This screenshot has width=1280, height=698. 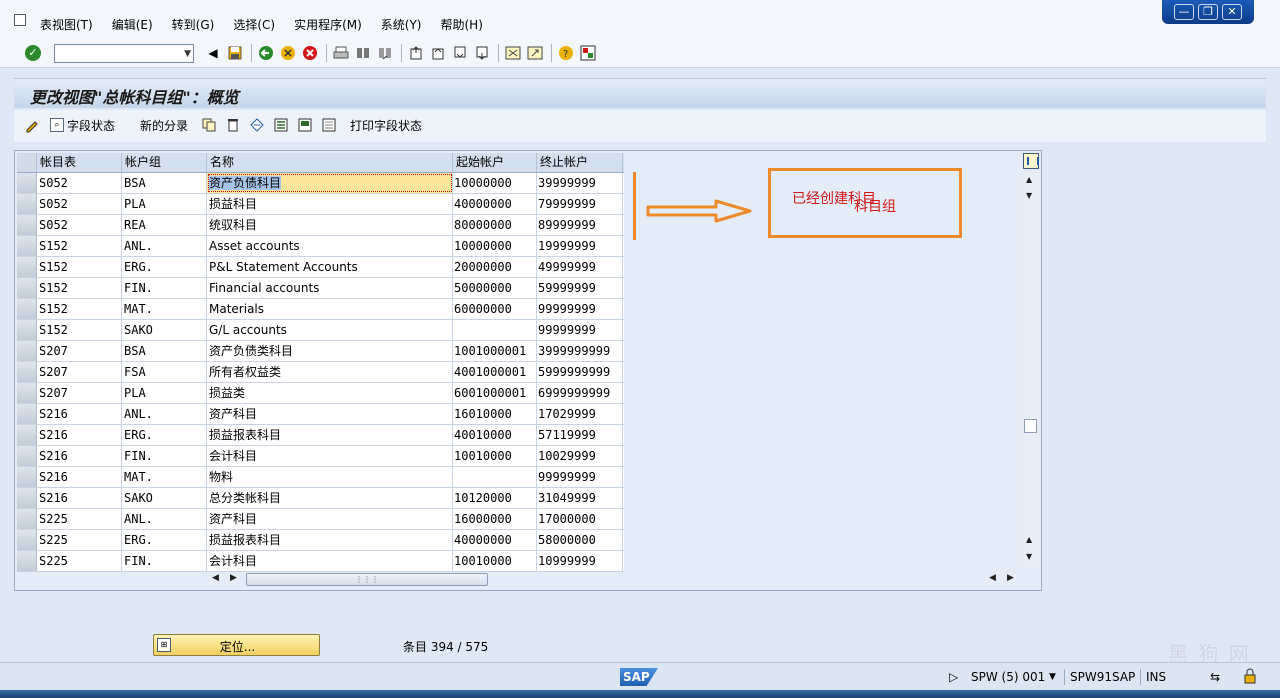 What do you see at coordinates (330, 393) in the screenshot?
I see `name-cell: 损益类` at bounding box center [330, 393].